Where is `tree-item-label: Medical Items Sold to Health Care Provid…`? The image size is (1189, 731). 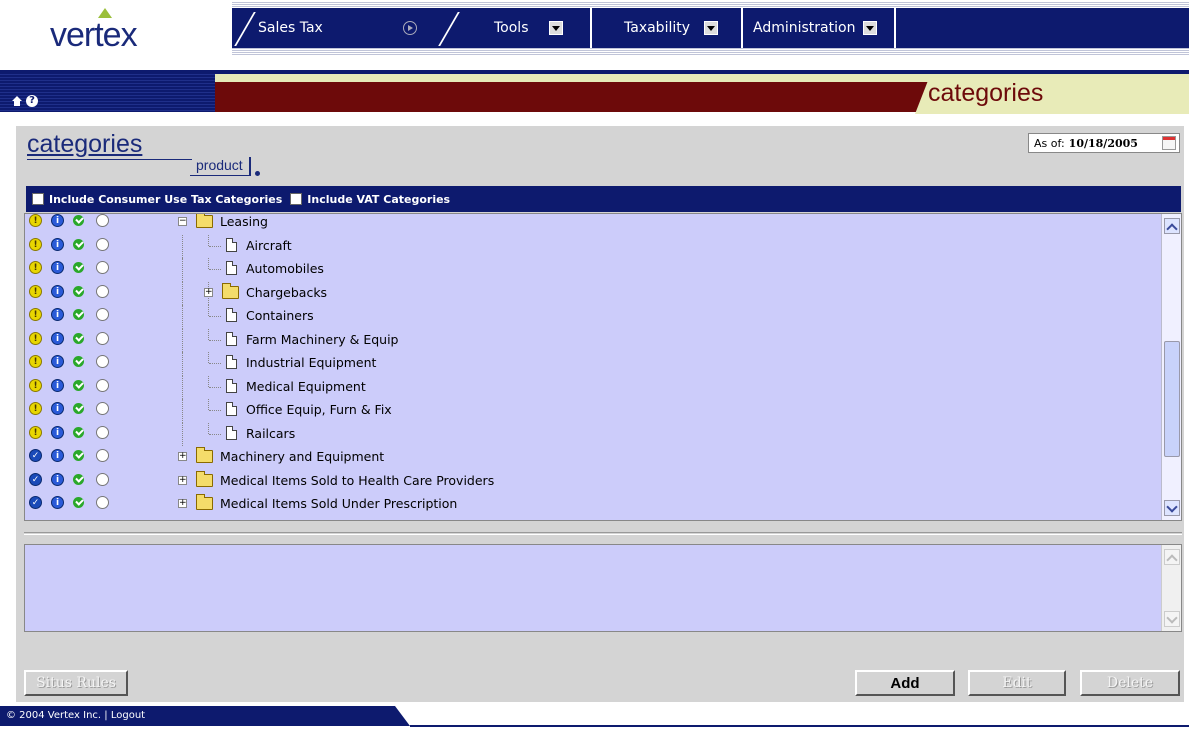 tree-item-label: Medical Items Sold to Health Care Provid… is located at coordinates (357, 480).